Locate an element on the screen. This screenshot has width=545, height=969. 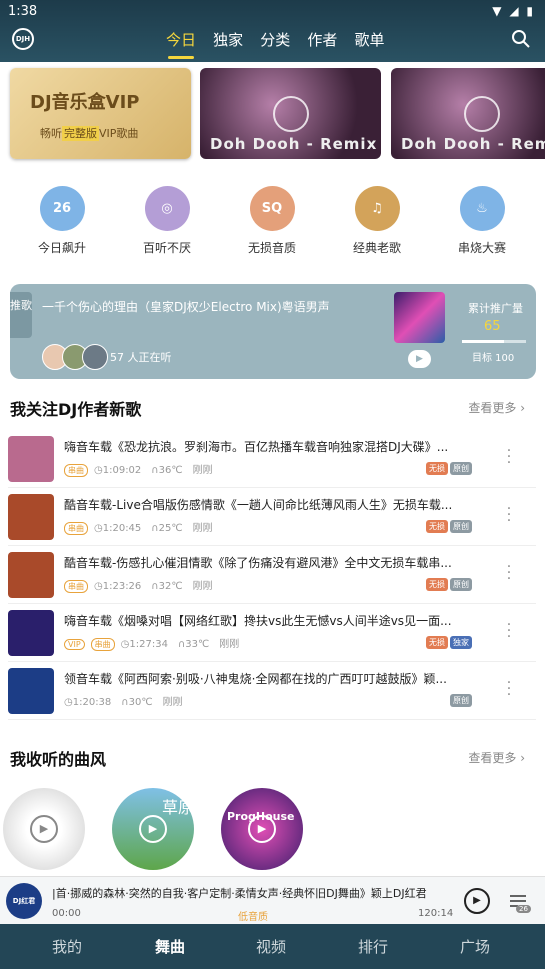
category-classic: ♫ 经典老歌 is located at coordinates (377, 221).